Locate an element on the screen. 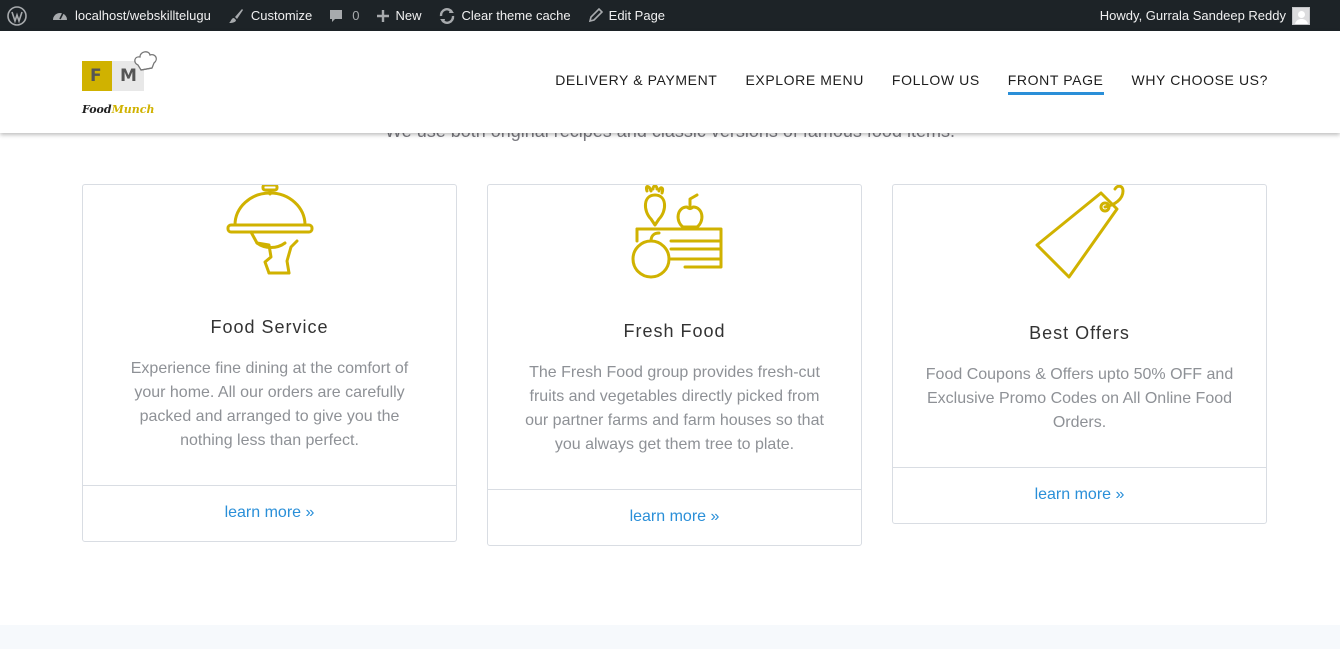 This screenshot has height=649, width=1340. avatar is located at coordinates (1301, 15).